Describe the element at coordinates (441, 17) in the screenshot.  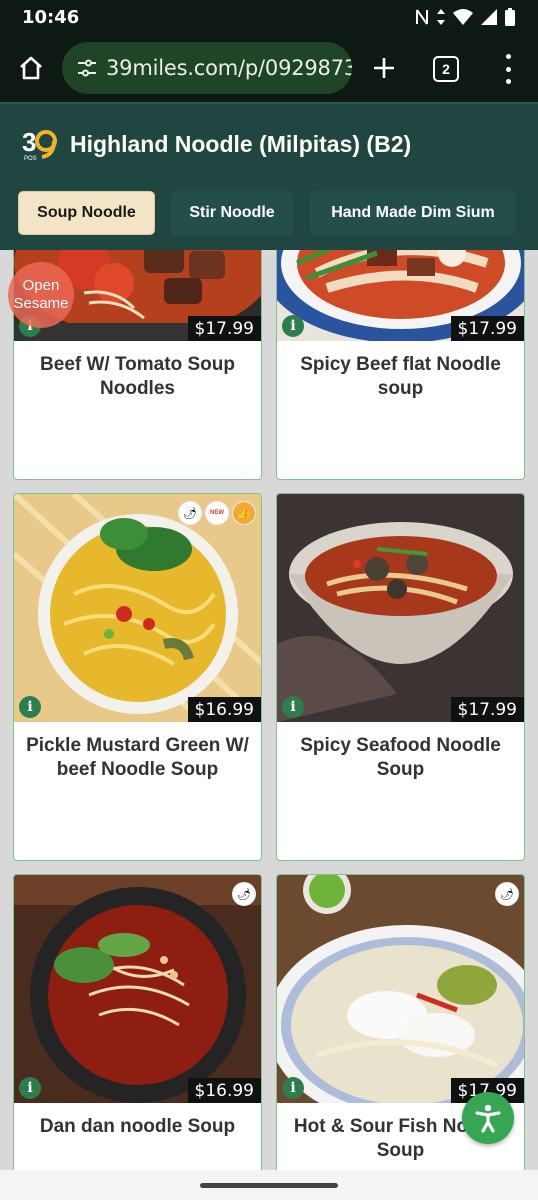
I see `data-arrows-icon` at that location.